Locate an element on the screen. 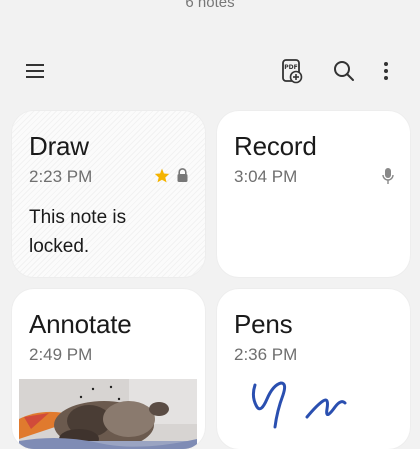 The width and height of the screenshot is (420, 449). more-options-button is located at coordinates (386, 71).